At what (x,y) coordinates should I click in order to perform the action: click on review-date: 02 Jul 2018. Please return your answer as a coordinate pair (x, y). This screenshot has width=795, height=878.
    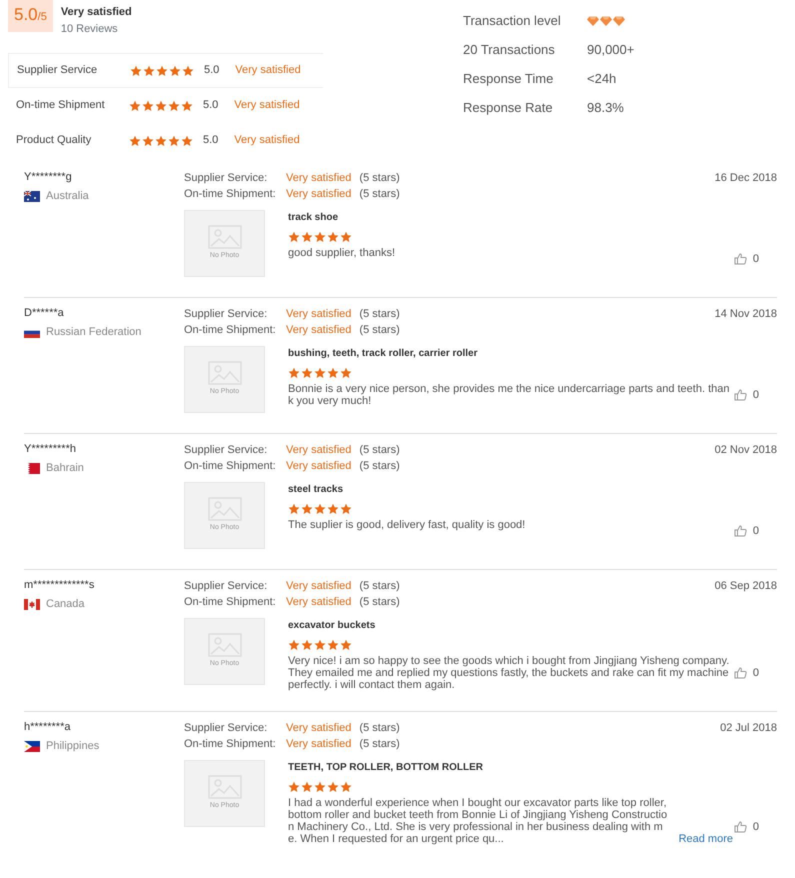
    Looking at the image, I should click on (748, 728).